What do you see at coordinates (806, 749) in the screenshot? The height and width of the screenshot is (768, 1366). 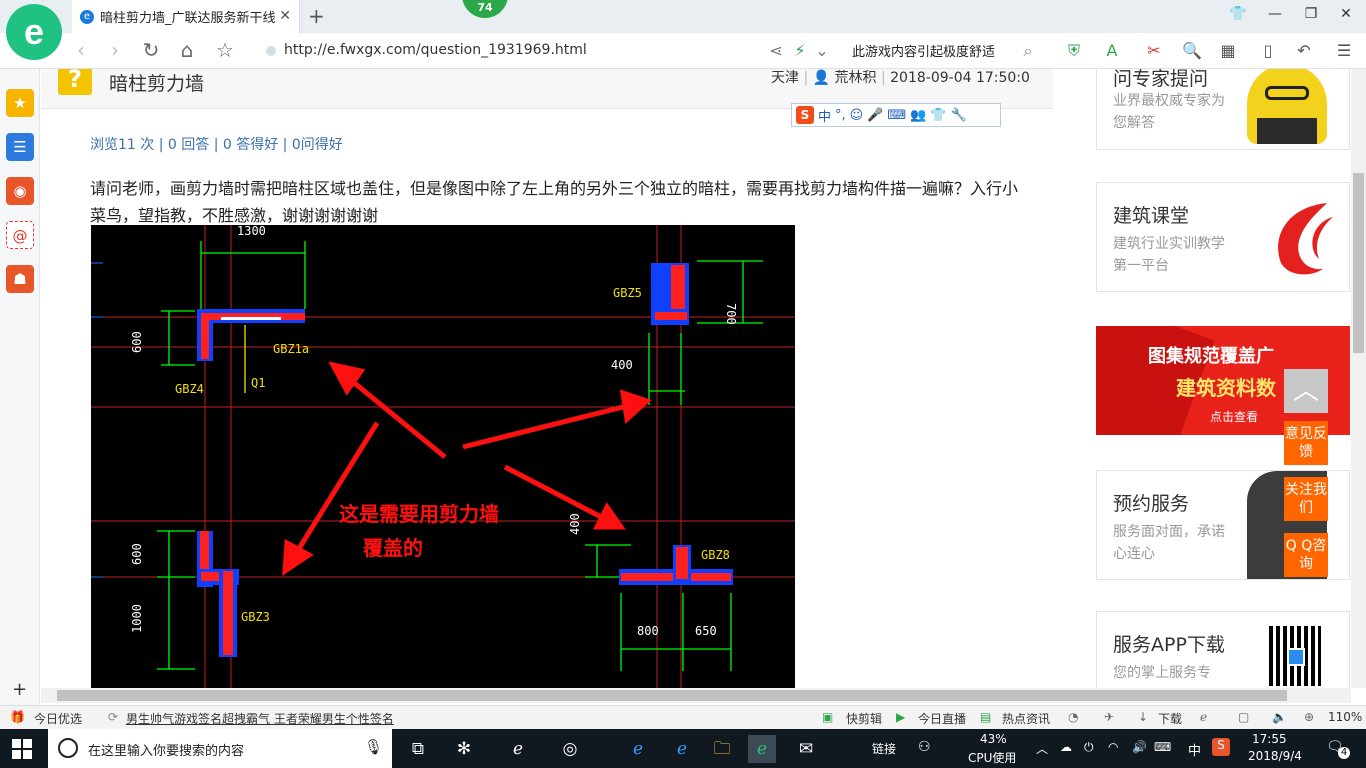 I see `mail-icon: ✉` at bounding box center [806, 749].